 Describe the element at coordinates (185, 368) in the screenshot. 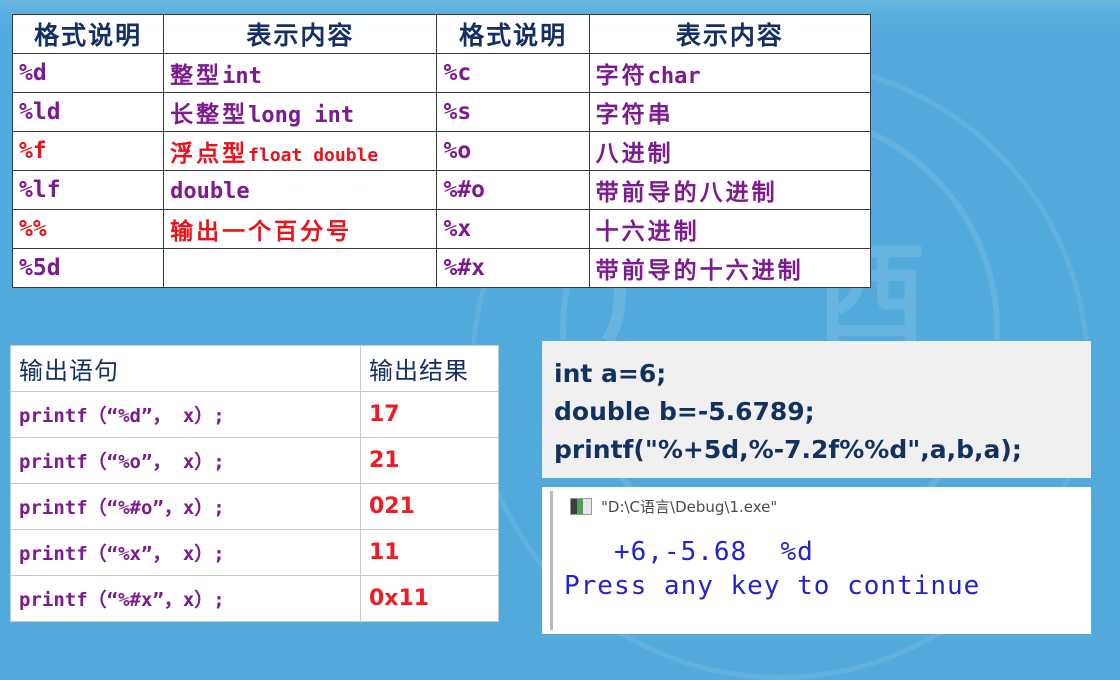

I see `header-output-statement: 输出语句` at that location.